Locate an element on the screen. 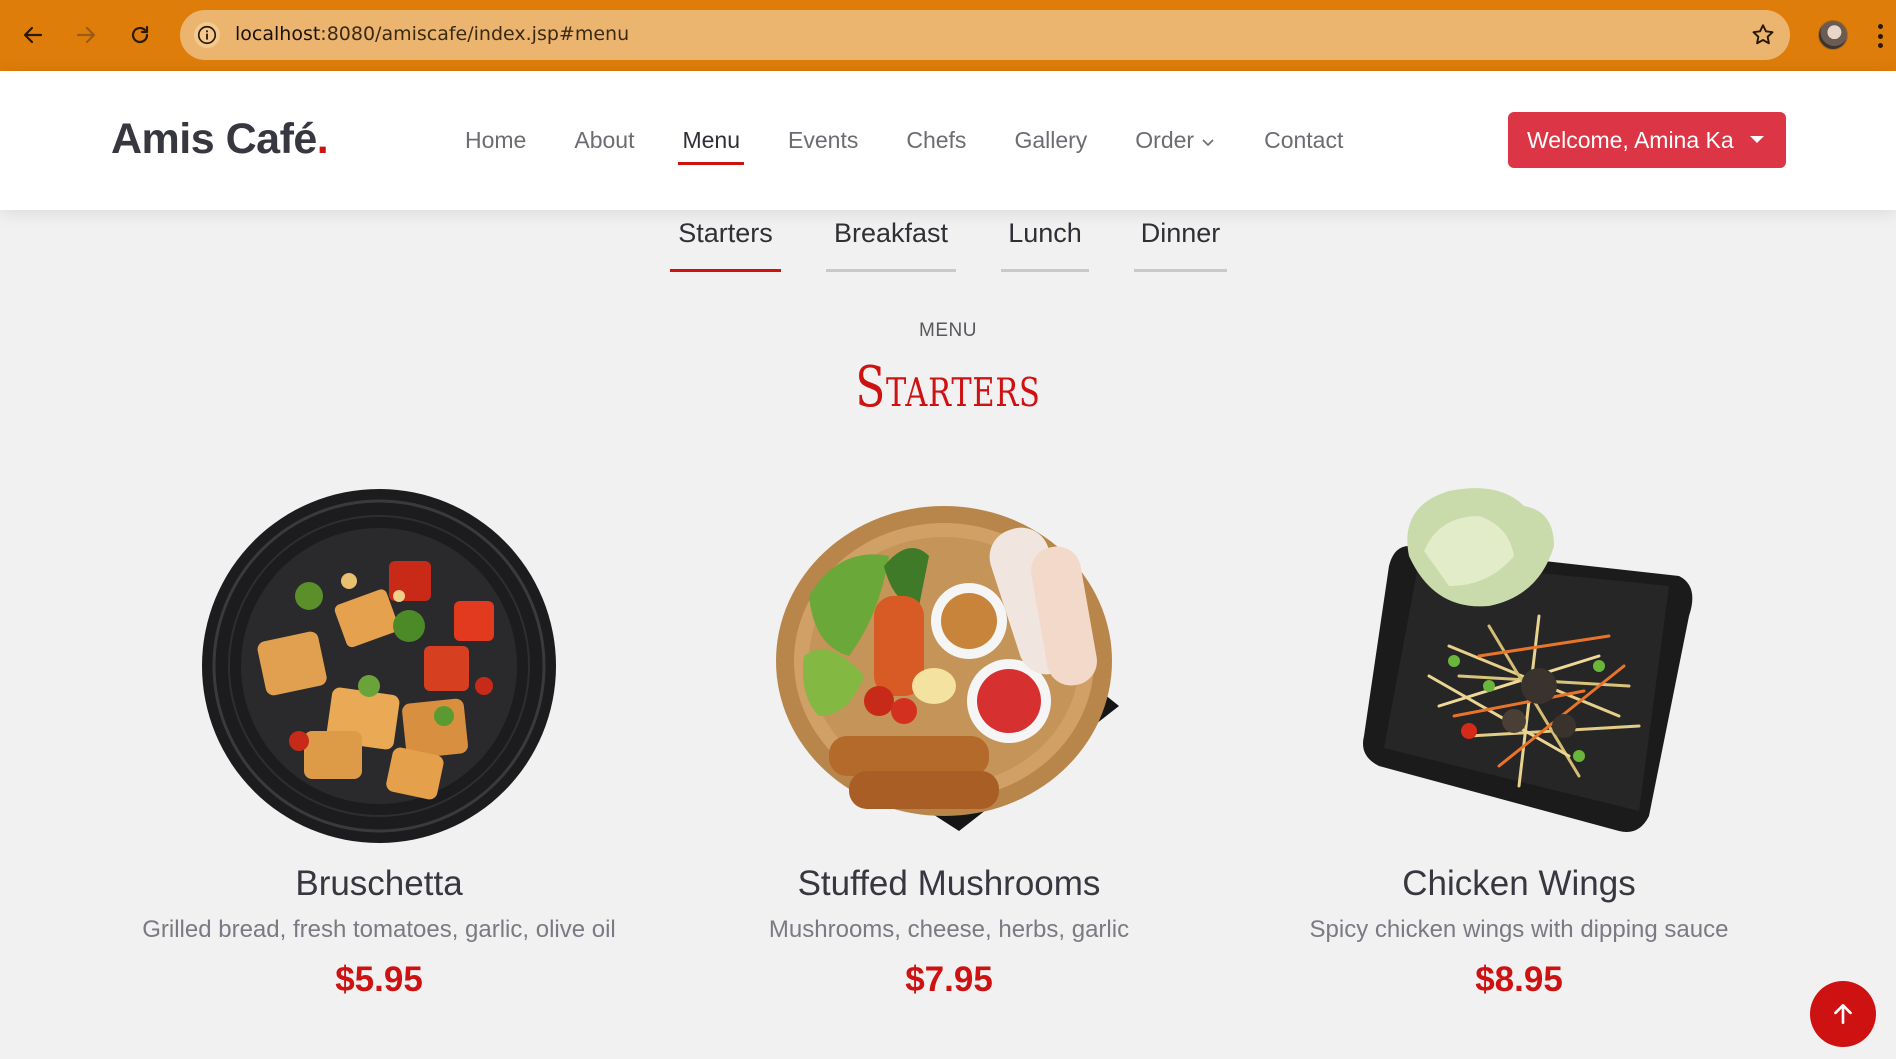 This screenshot has width=1896, height=1059. item-name: Chicken Wings is located at coordinates (1519, 883).